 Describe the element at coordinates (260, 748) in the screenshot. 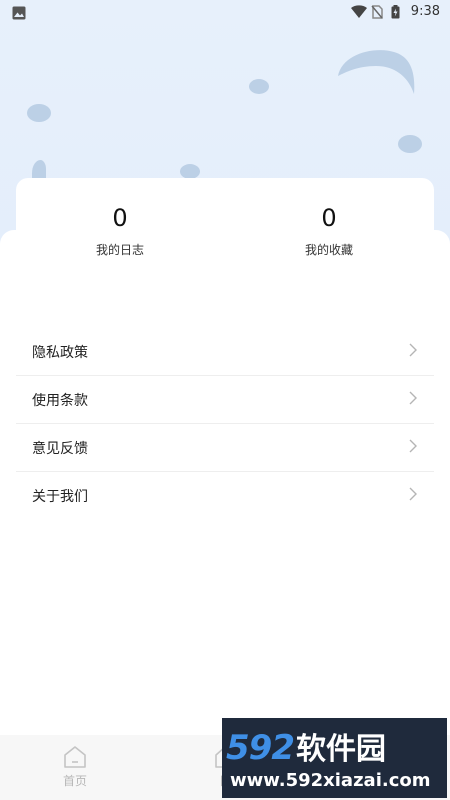

I see `watermark-digits: 592` at that location.